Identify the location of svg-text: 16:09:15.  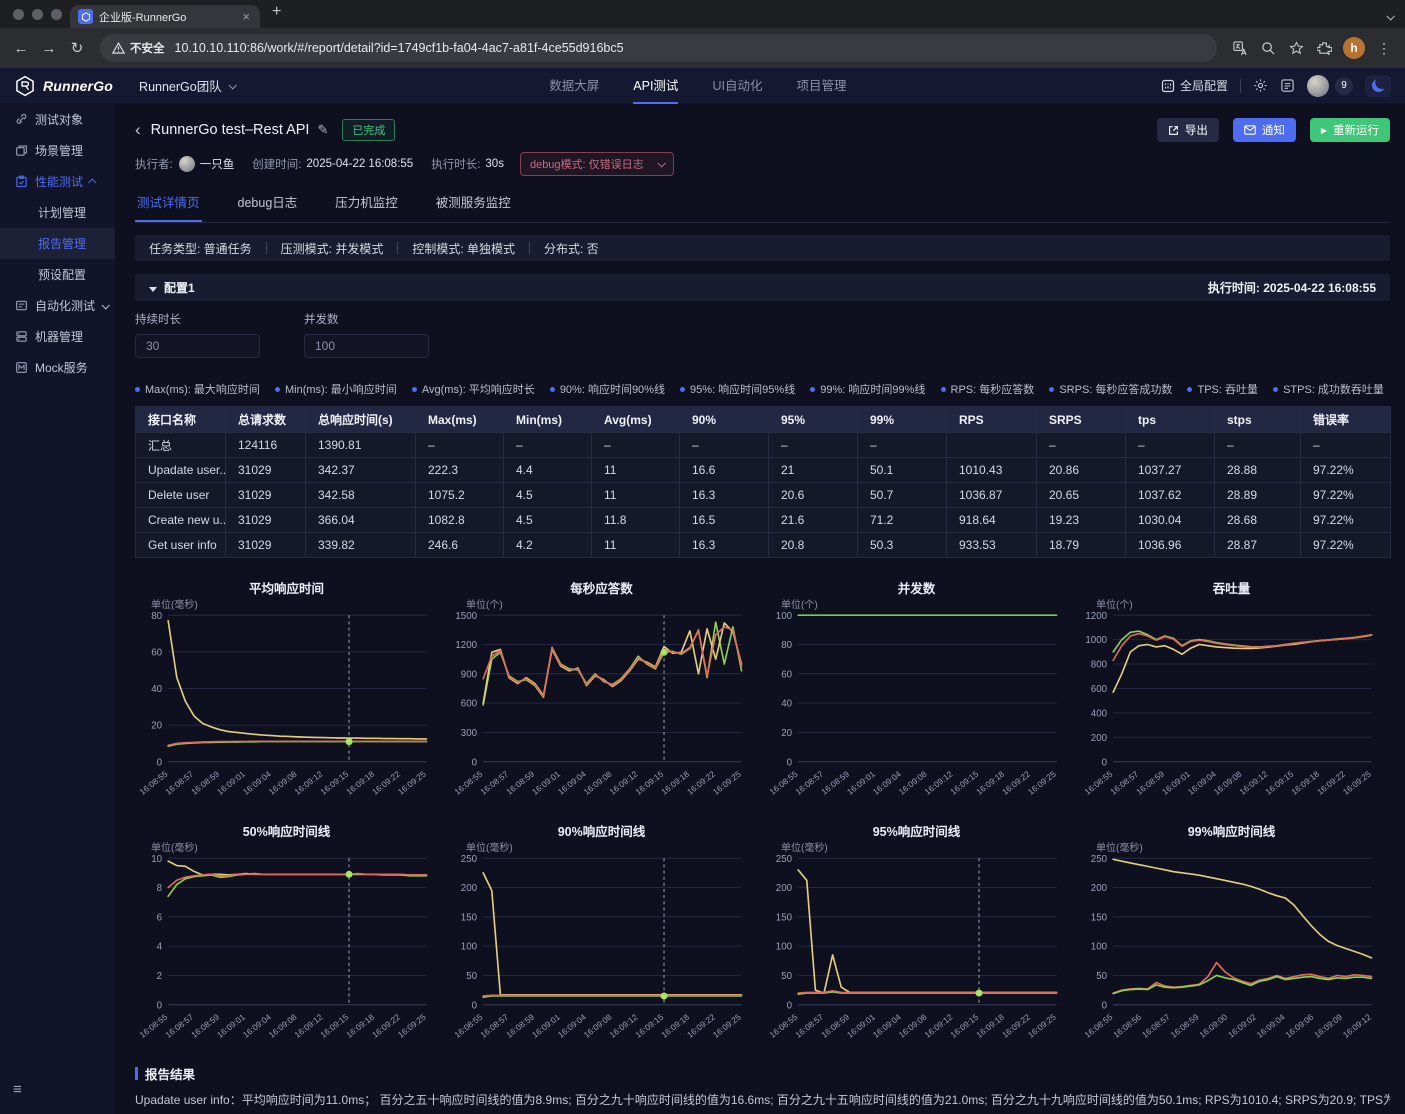
(649, 1026).